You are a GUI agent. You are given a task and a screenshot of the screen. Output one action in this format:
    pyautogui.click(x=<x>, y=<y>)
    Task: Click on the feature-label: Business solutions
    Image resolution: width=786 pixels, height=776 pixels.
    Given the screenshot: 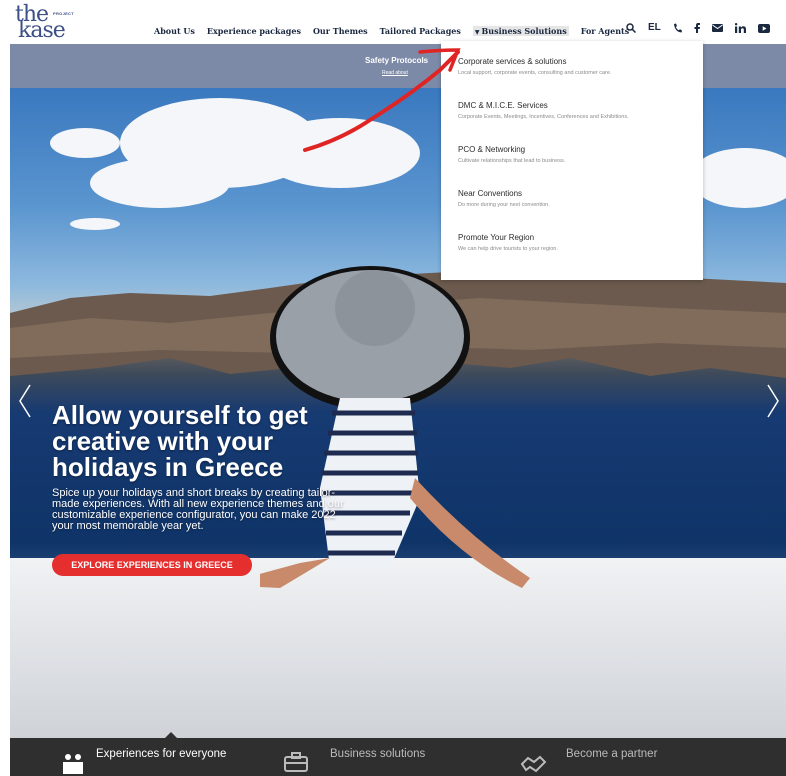 What is the action you would take?
    pyautogui.click(x=378, y=754)
    